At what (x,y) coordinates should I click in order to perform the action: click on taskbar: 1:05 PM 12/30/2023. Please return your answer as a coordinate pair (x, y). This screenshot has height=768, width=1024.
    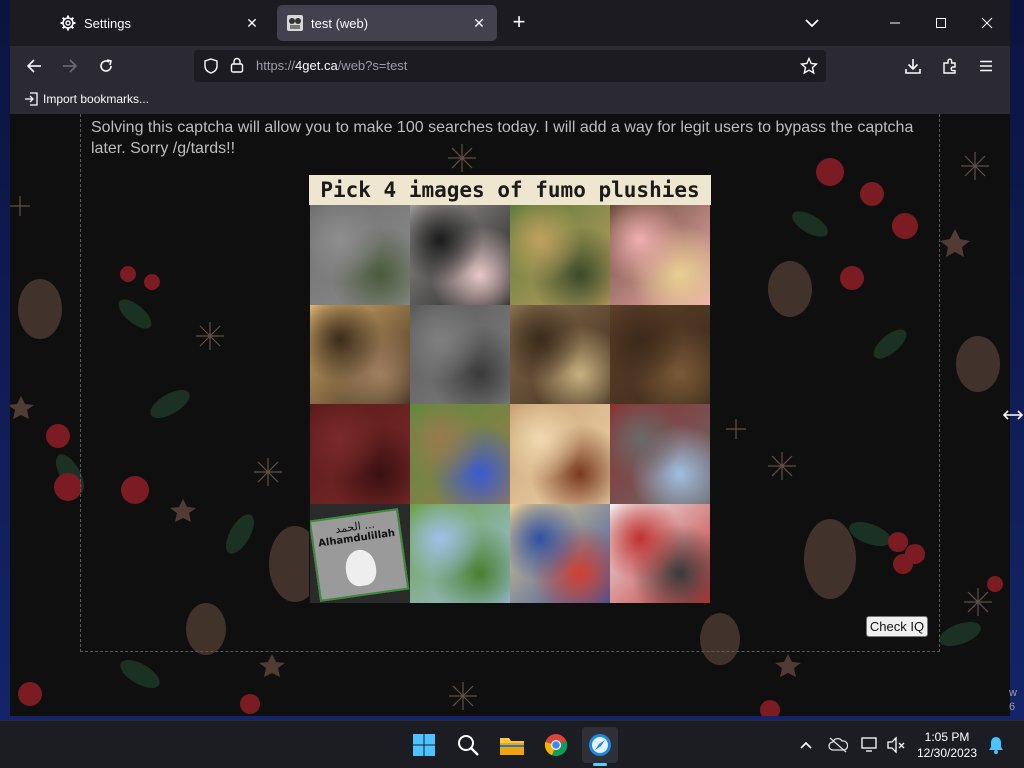
    Looking at the image, I should click on (512, 744).